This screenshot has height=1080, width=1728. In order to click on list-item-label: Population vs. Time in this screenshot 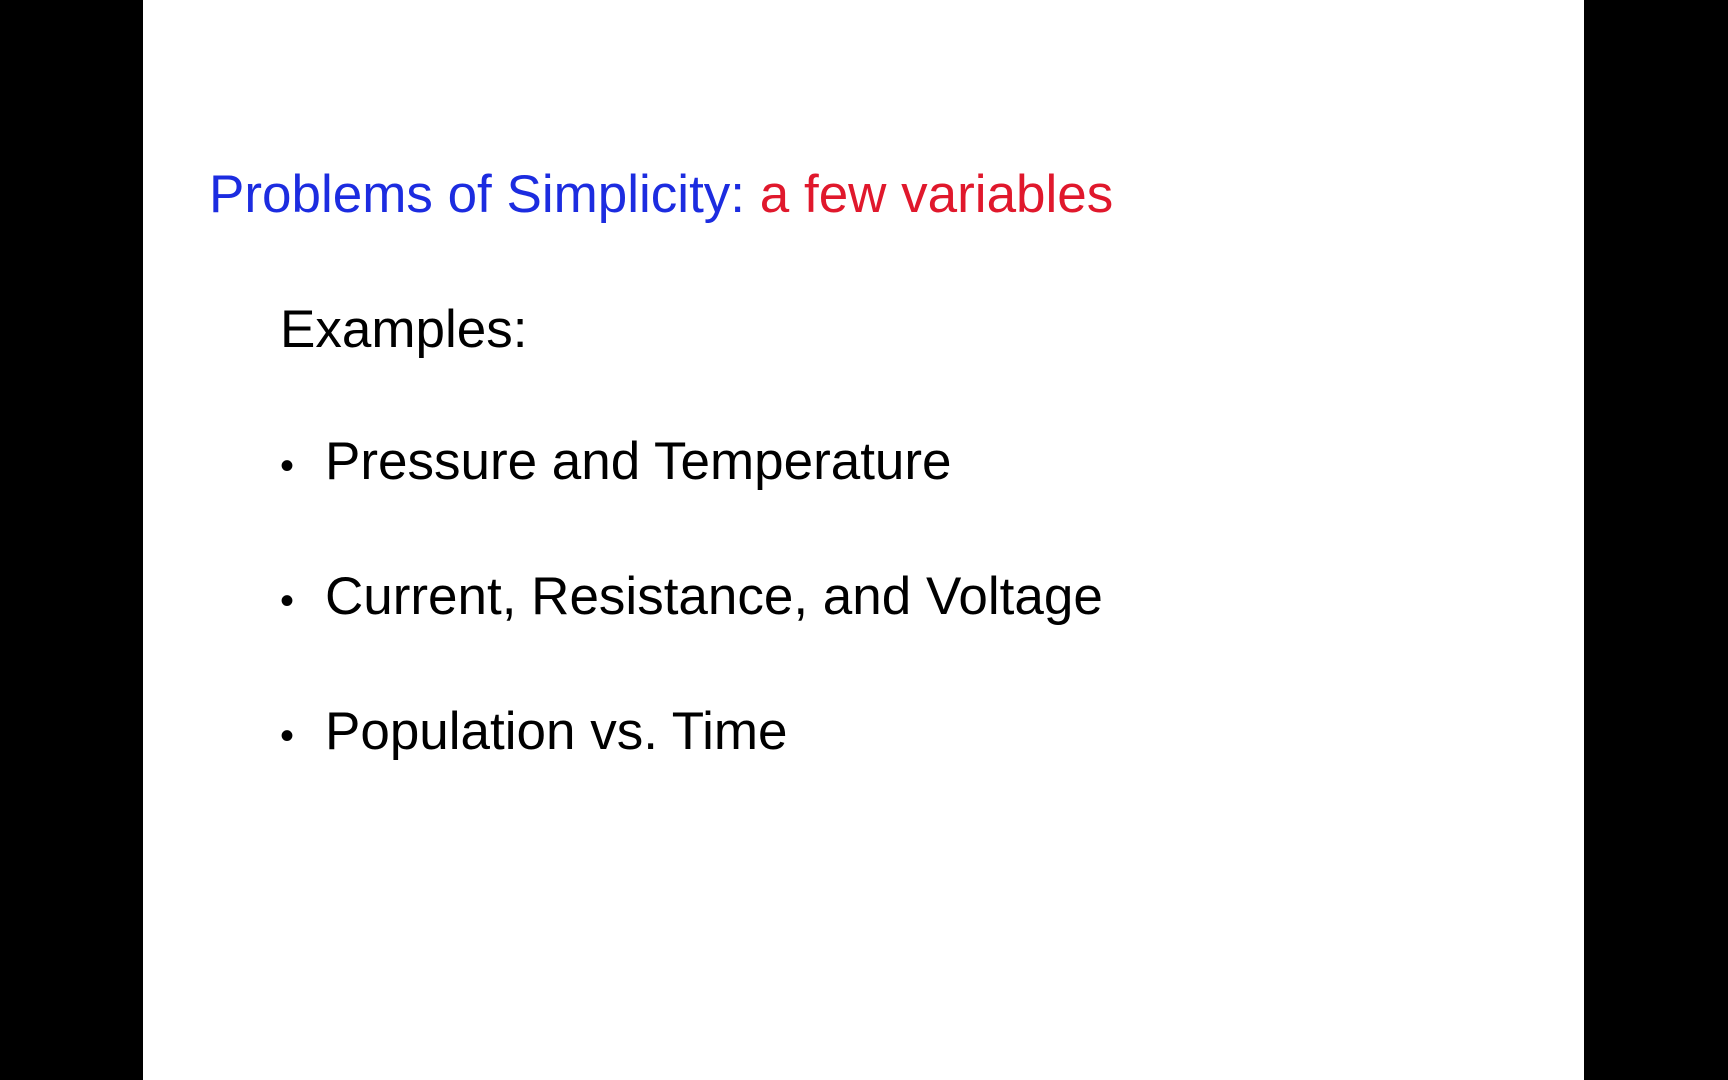, I will do `click(556, 731)`.